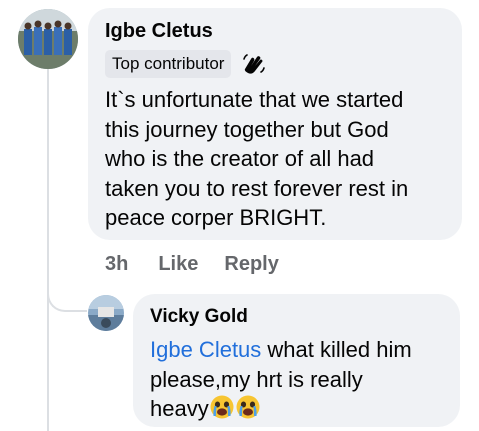  What do you see at coordinates (254, 99) in the screenshot?
I see `comment-text-line: It`s unfortunate that we started` at bounding box center [254, 99].